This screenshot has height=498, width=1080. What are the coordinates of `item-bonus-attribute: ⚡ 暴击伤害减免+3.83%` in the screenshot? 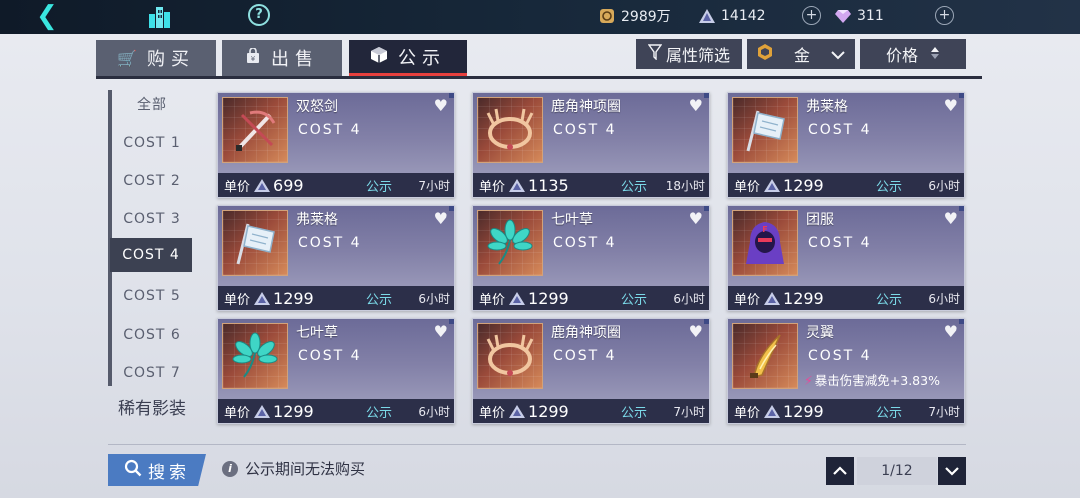 It's located at (872, 379).